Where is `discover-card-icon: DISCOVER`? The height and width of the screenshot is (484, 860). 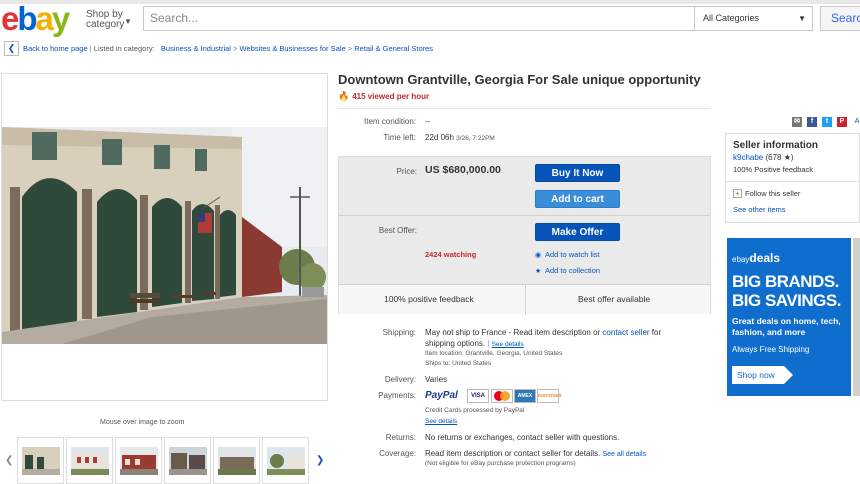
discover-card-icon: DISCOVER is located at coordinates (549, 396).